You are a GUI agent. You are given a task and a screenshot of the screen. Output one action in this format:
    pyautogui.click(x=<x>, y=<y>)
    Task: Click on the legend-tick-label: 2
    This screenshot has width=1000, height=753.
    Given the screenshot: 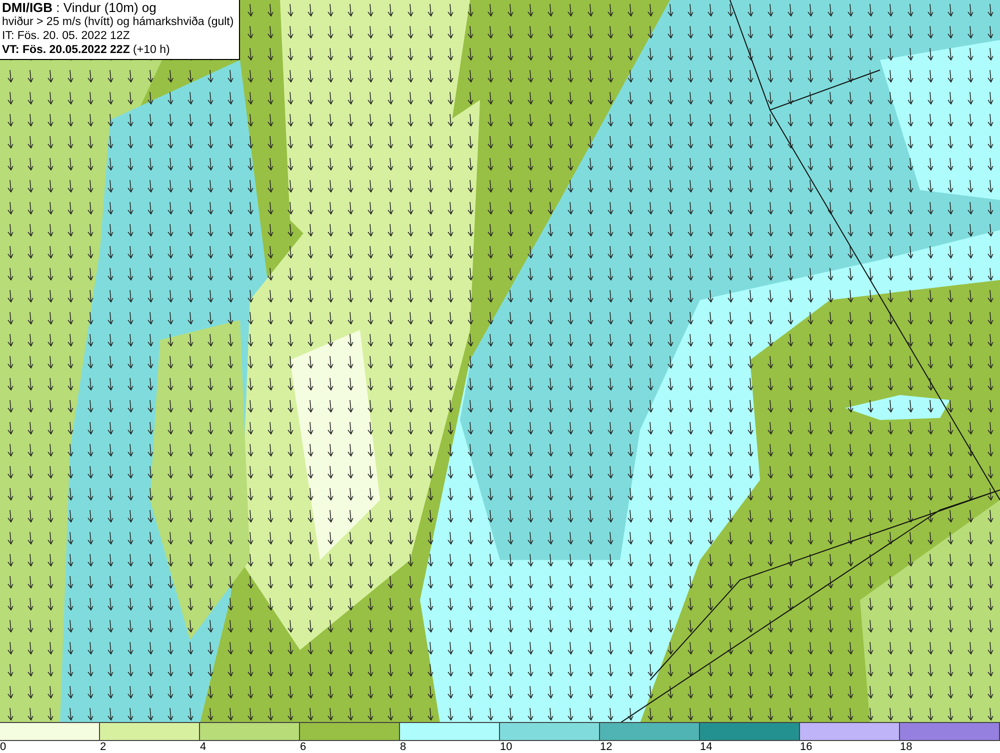 What is the action you would take?
    pyautogui.click(x=103, y=747)
    